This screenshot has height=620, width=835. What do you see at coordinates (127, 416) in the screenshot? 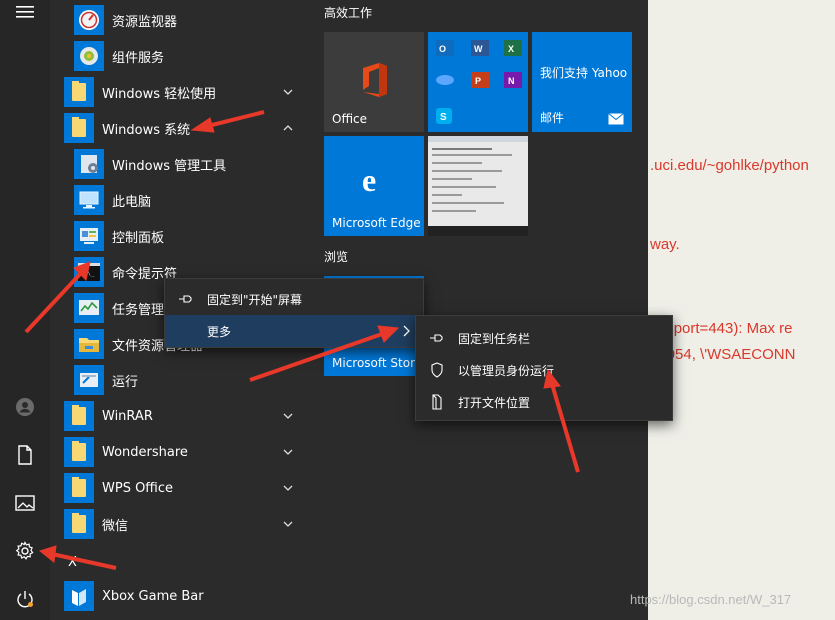
I see `app-label: WinRAR` at bounding box center [127, 416].